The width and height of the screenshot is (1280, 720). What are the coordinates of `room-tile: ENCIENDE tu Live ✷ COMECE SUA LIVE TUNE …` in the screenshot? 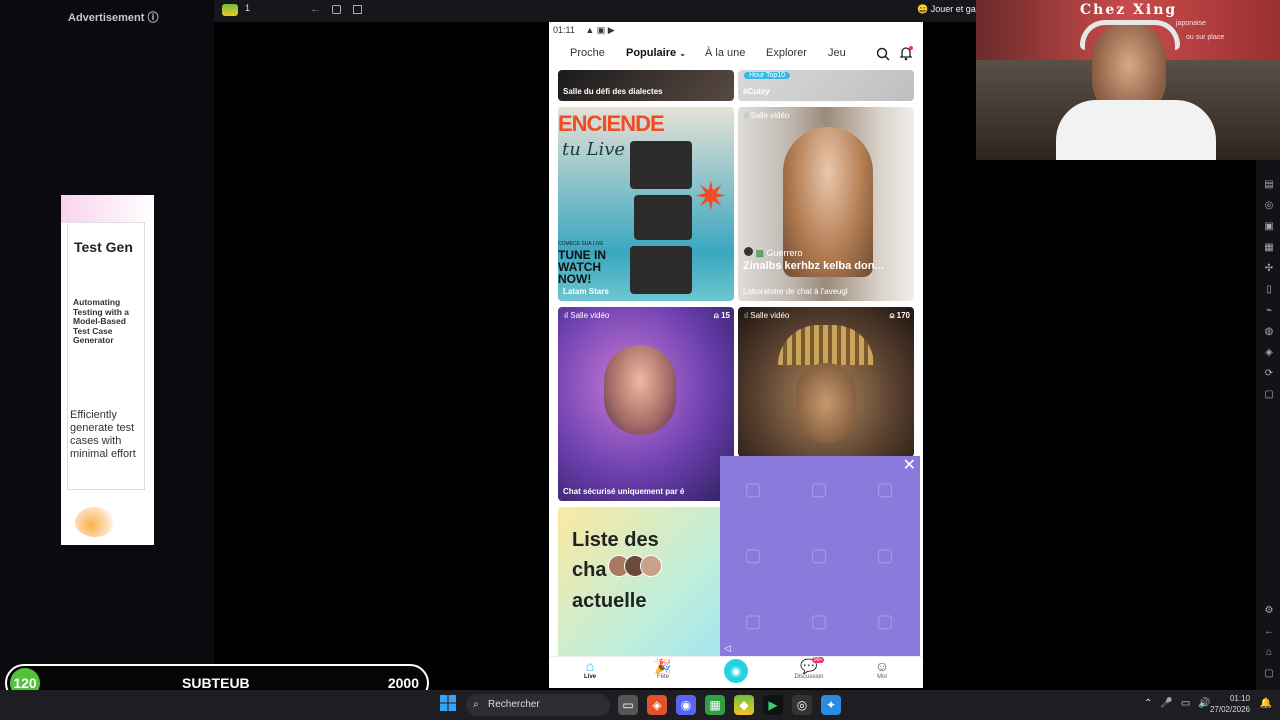 It's located at (646, 204).